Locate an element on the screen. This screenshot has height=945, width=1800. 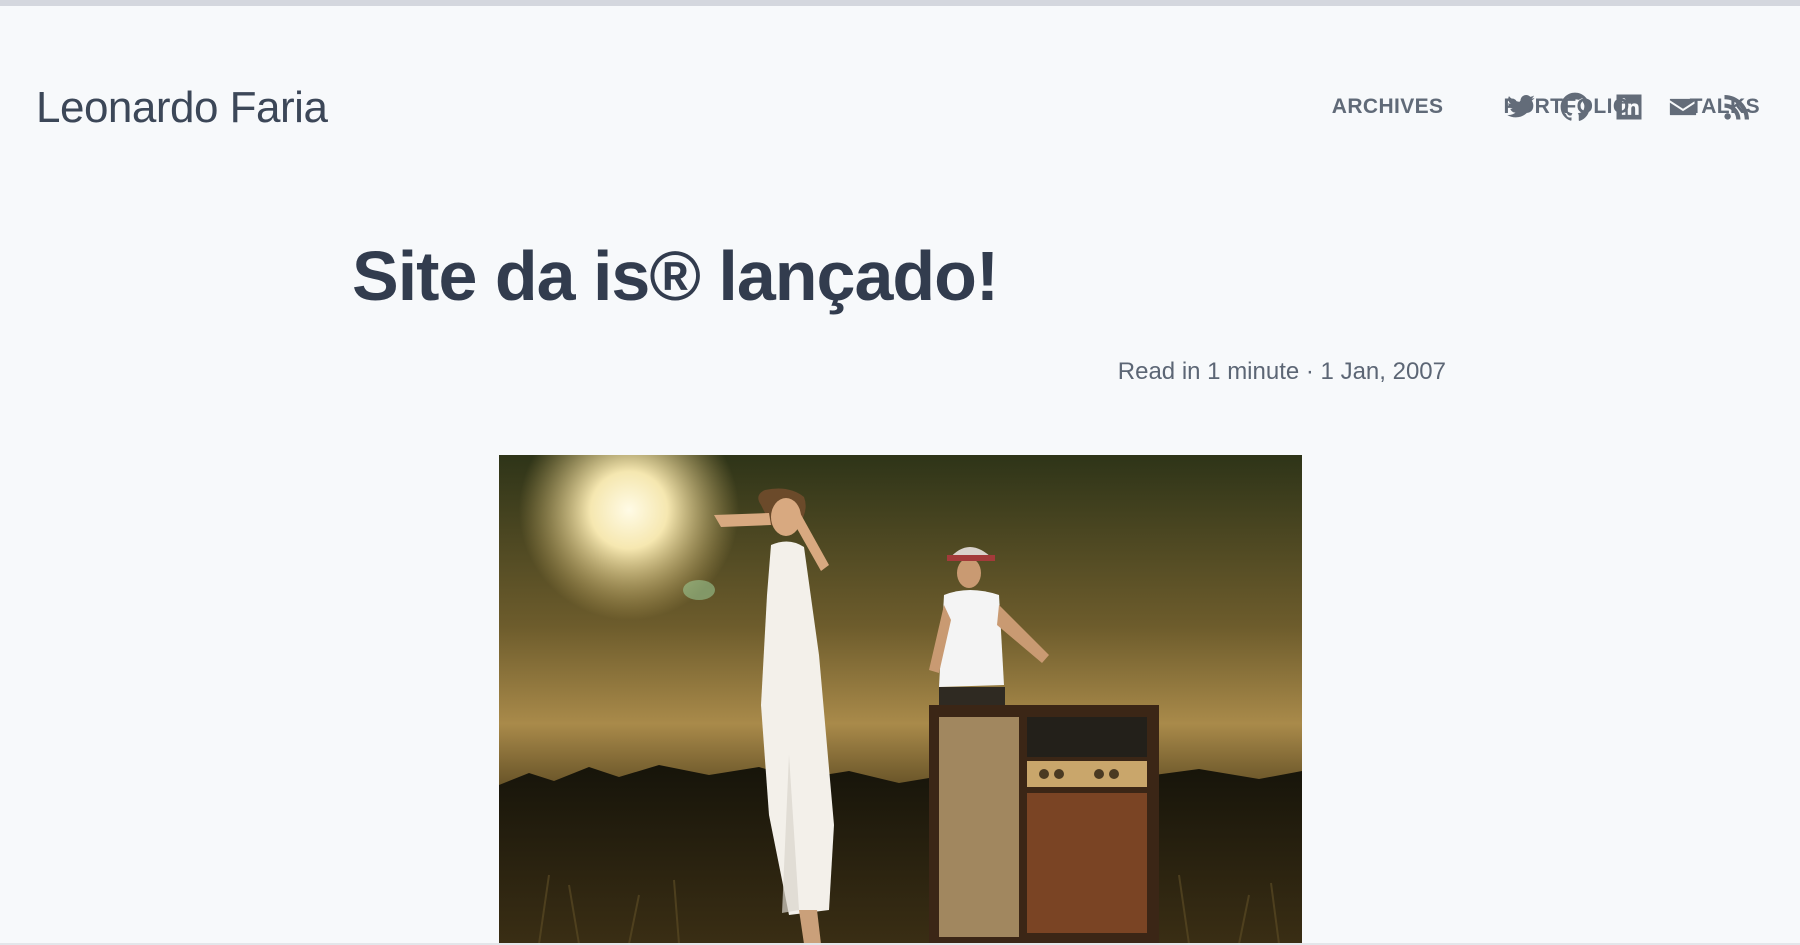
github-icon is located at coordinates (1575, 107).